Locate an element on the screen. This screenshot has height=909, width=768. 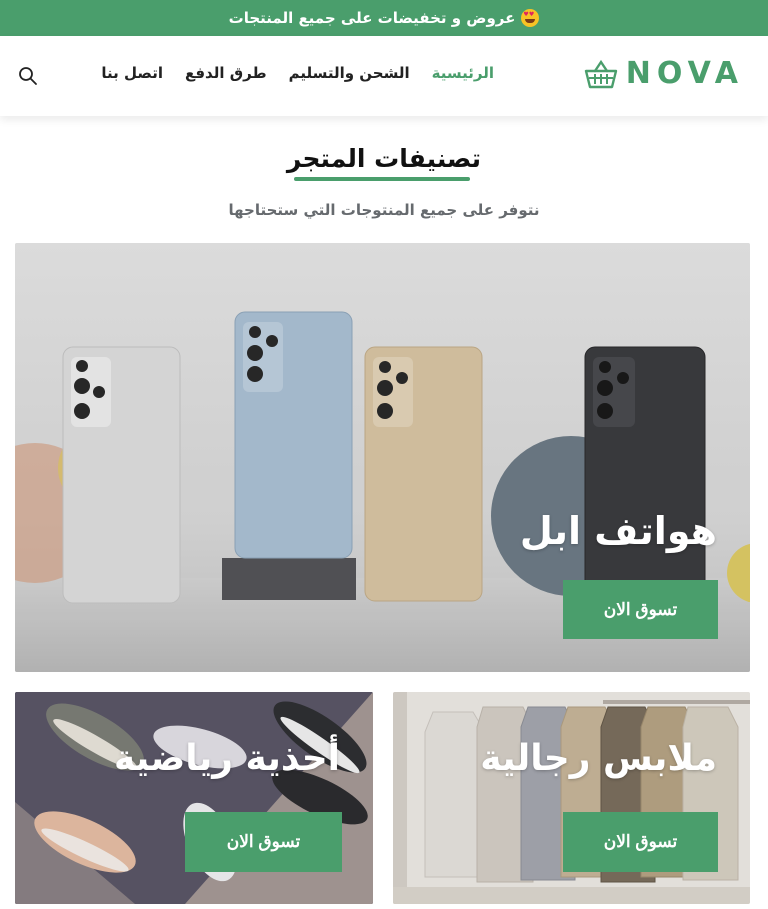
category-card-clothes: ملابس رجالية تسوق الان is located at coordinates (571, 798).